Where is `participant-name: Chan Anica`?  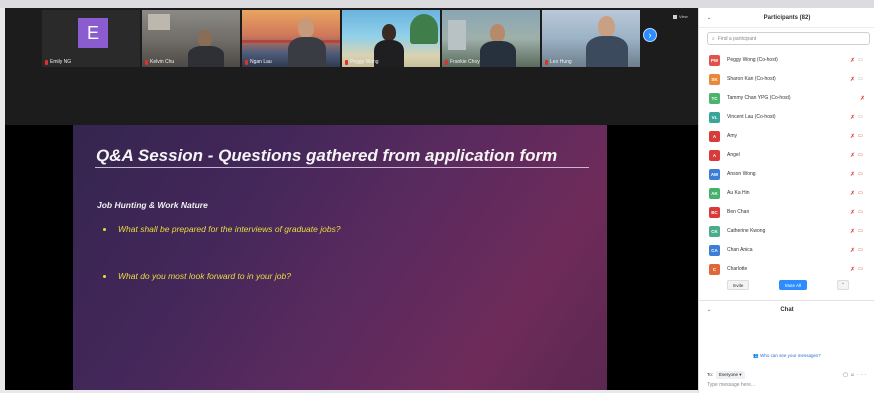 participant-name: Chan Anica is located at coordinates (740, 250).